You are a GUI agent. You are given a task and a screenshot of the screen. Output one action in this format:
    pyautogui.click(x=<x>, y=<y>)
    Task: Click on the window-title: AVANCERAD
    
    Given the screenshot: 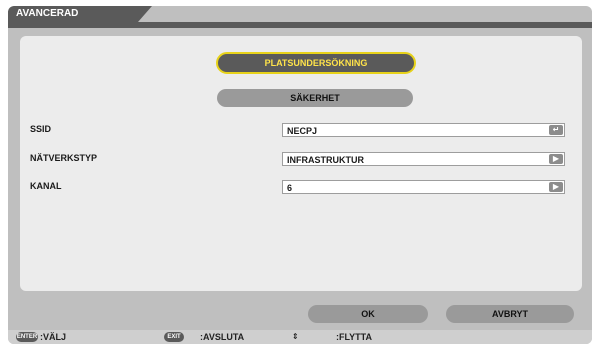 What is the action you would take?
    pyautogui.click(x=73, y=14)
    